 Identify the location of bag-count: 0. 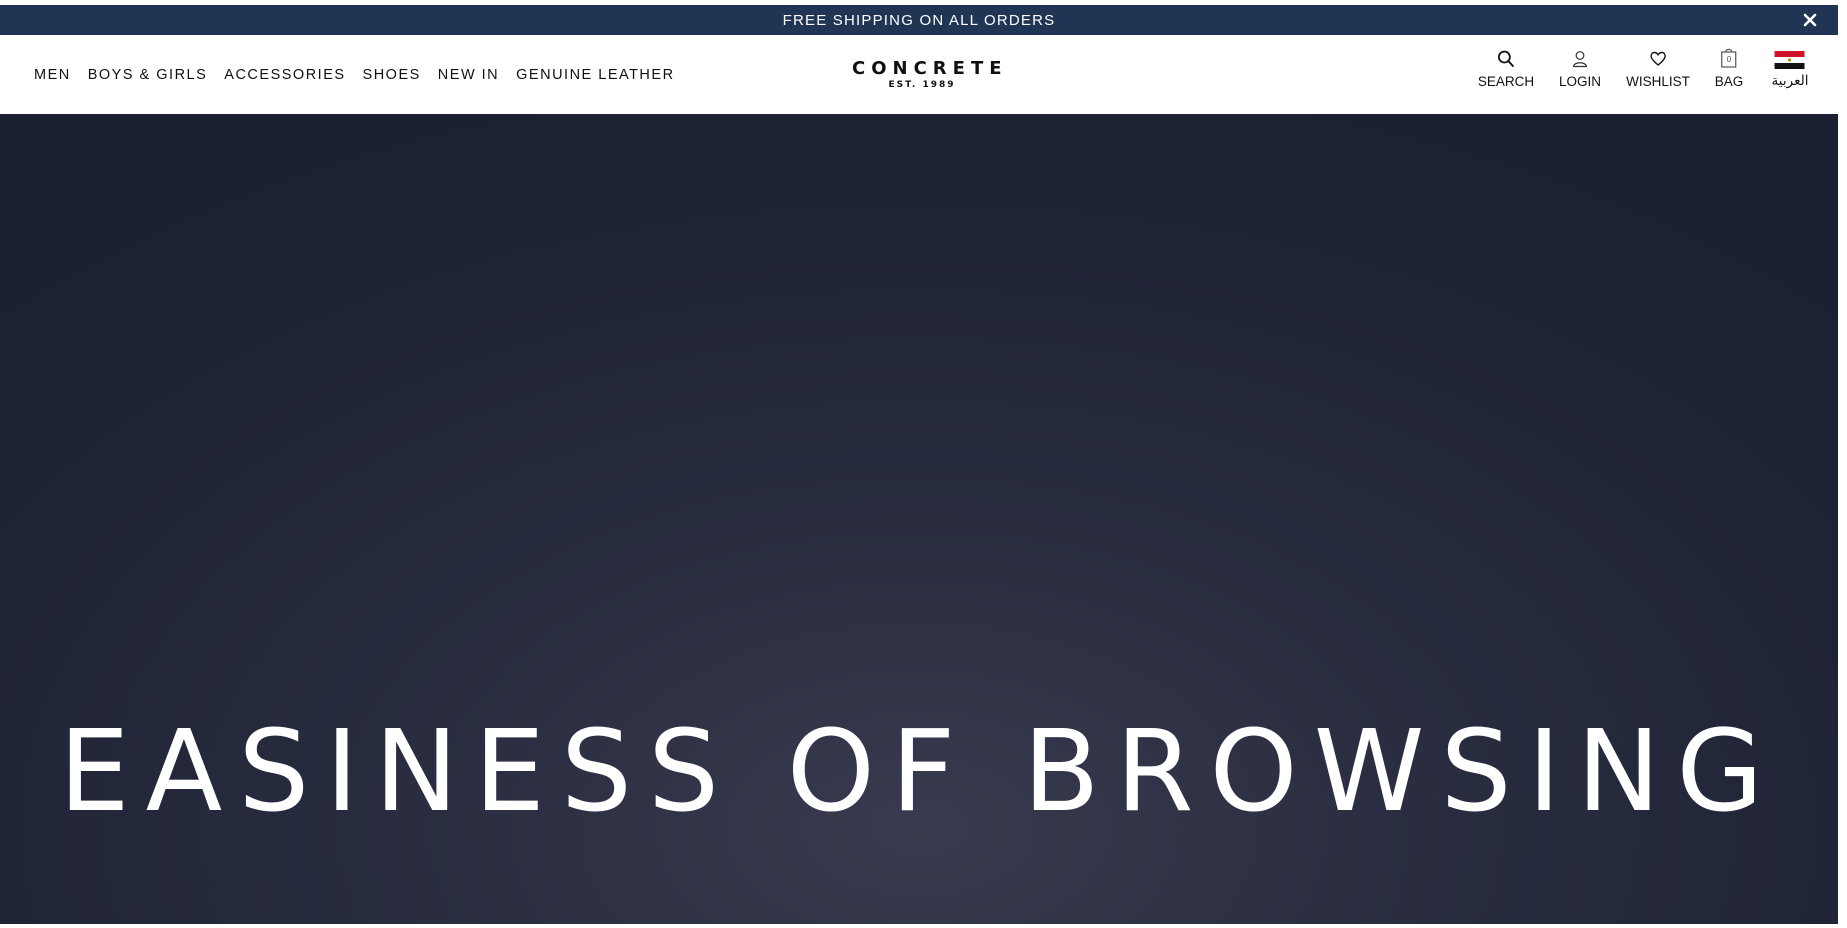
(1729, 59).